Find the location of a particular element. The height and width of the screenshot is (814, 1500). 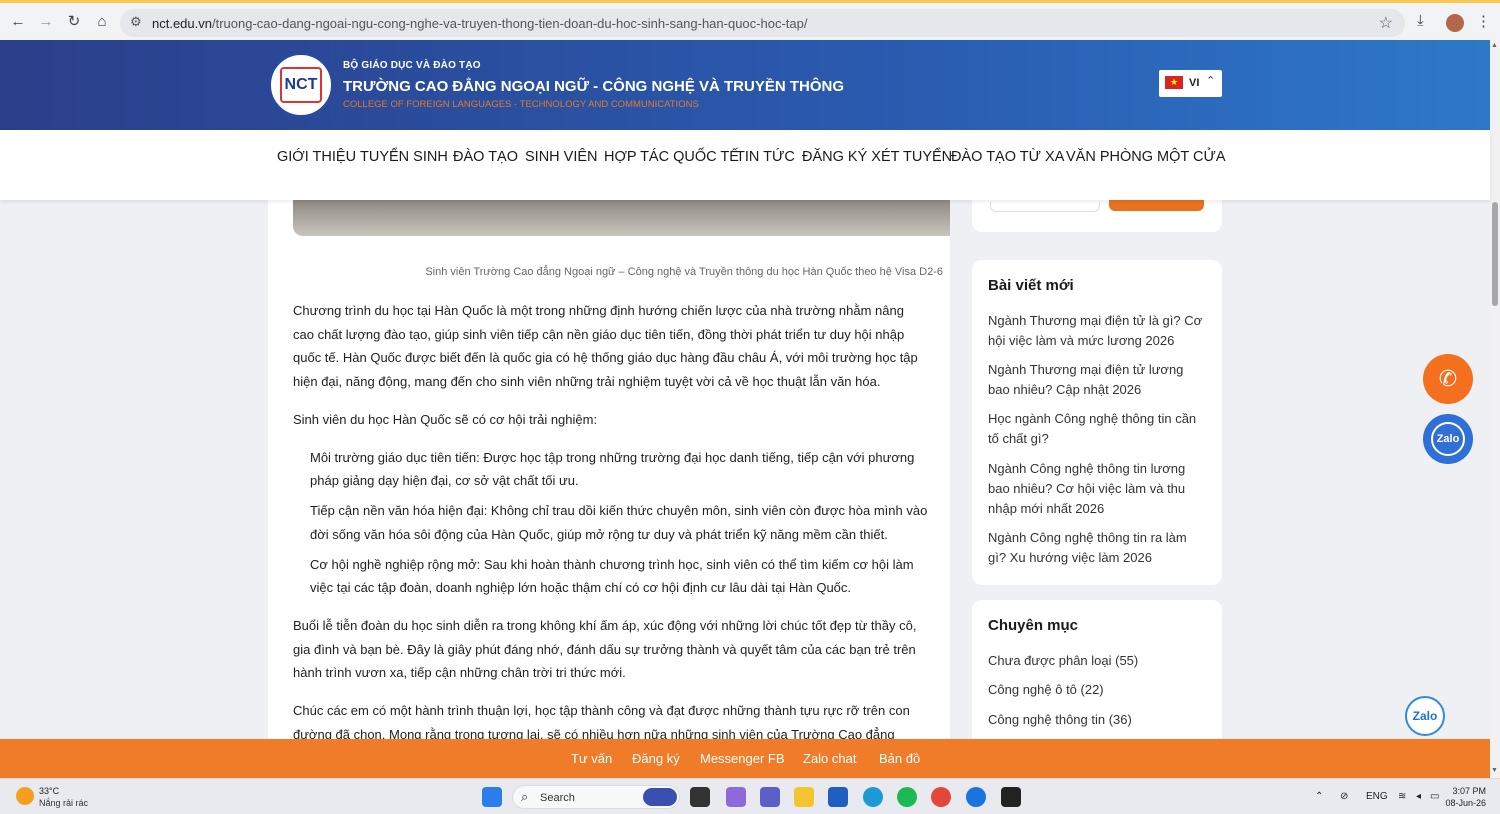

copilot-icon is located at coordinates (736, 797).